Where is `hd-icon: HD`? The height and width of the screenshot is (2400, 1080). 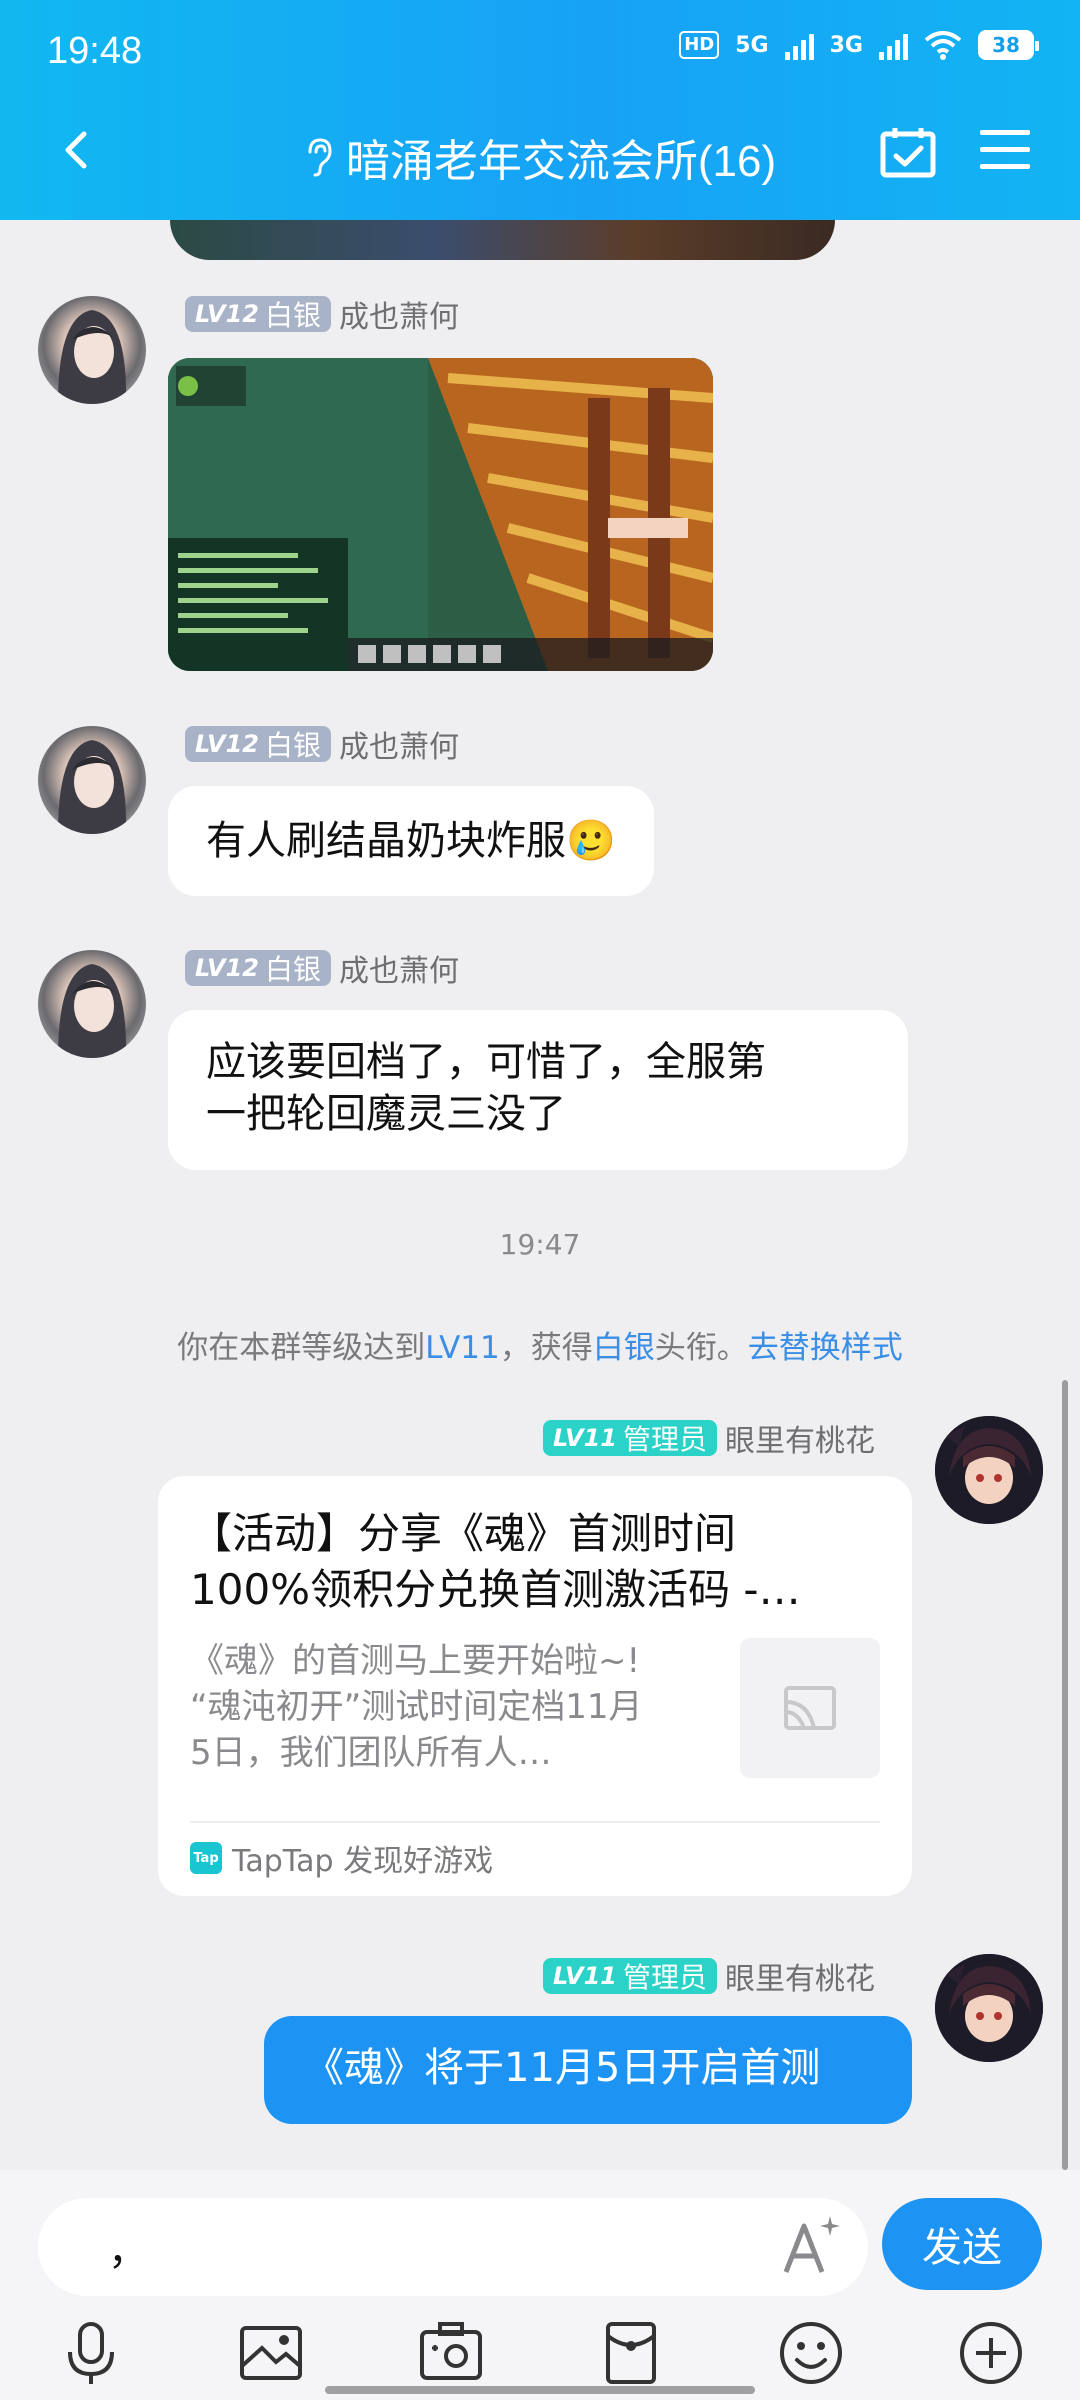 hd-icon: HD is located at coordinates (699, 45).